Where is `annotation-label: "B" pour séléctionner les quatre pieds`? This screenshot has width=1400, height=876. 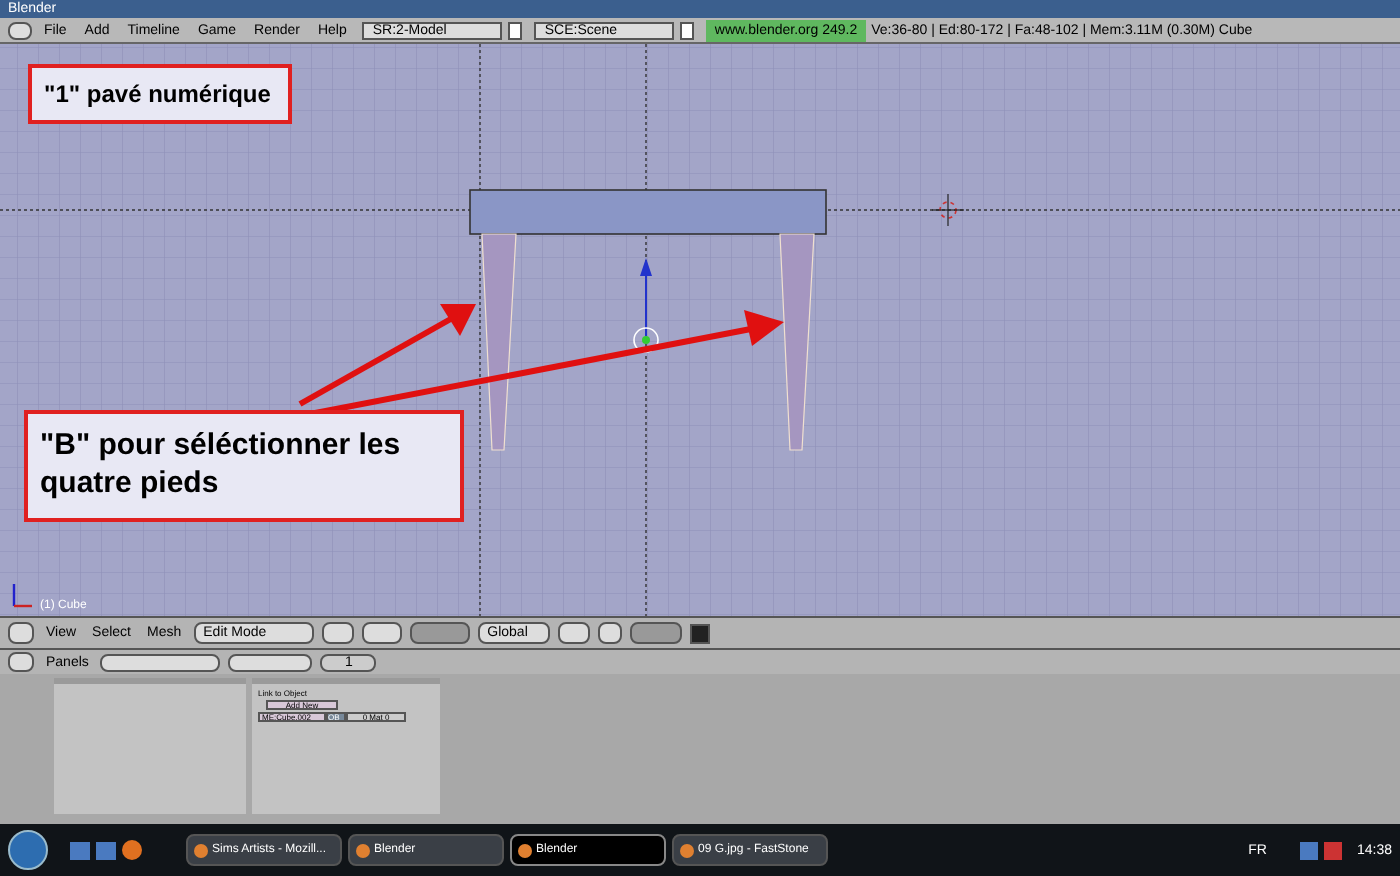
annotation-label: "B" pour séléctionner les quatre pieds is located at coordinates (244, 466).